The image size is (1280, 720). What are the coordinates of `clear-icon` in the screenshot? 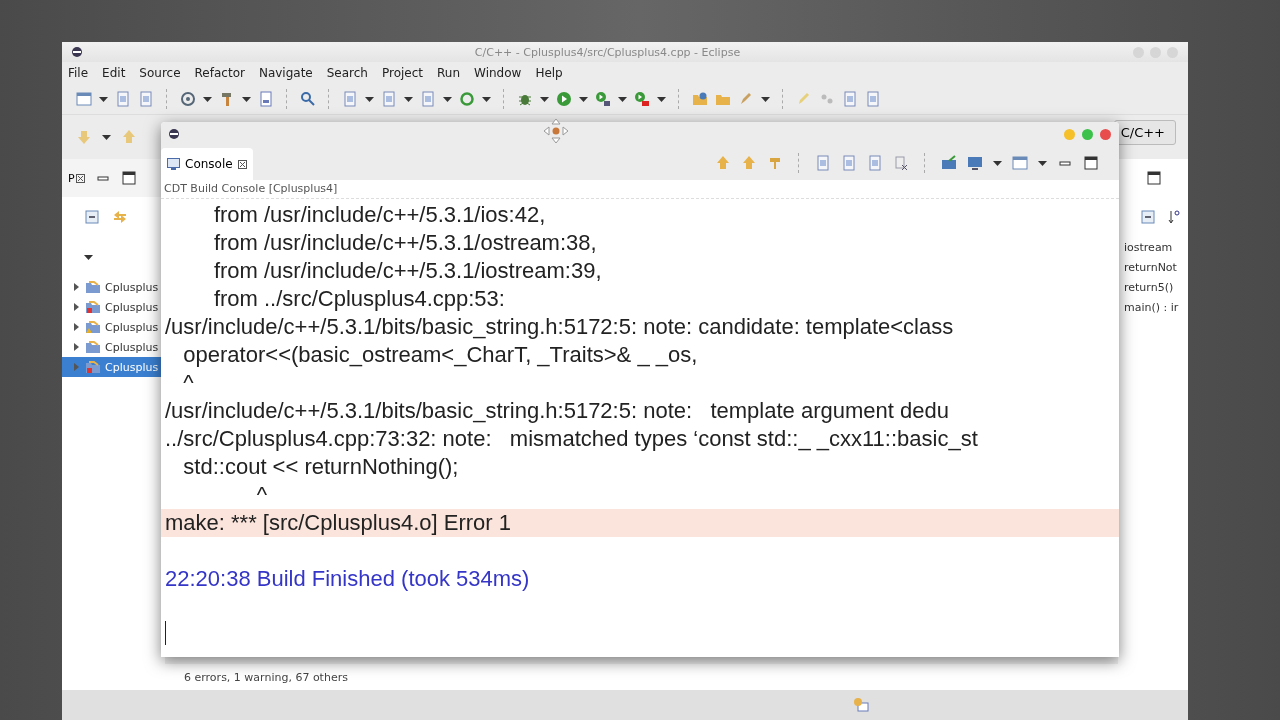 It's located at (901, 163).